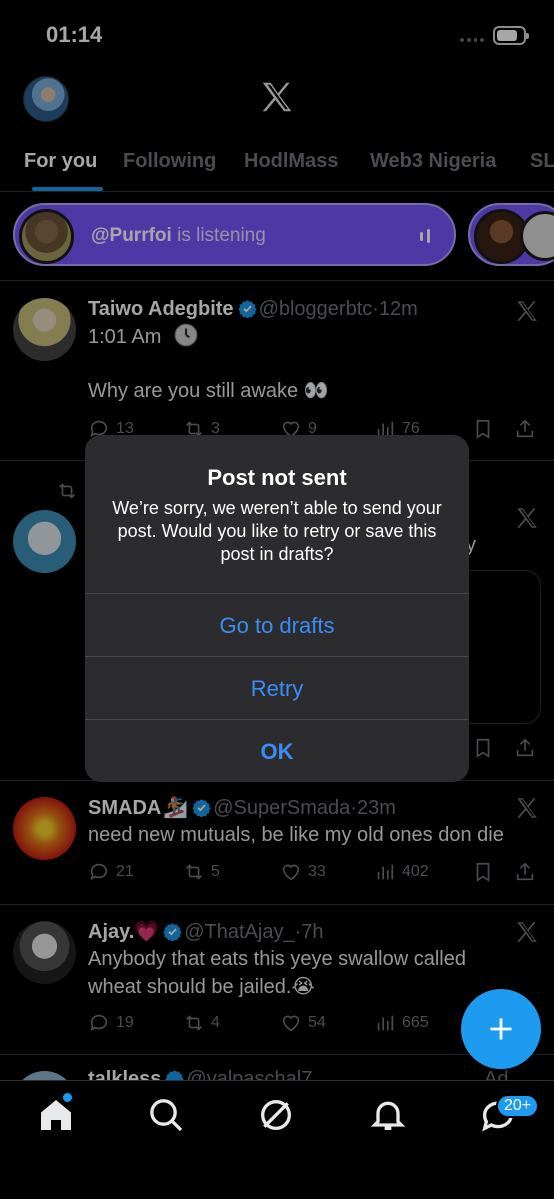 The image size is (554, 1199). Describe the element at coordinates (67, 1097) in the screenshot. I see `home-notification-dot` at that location.